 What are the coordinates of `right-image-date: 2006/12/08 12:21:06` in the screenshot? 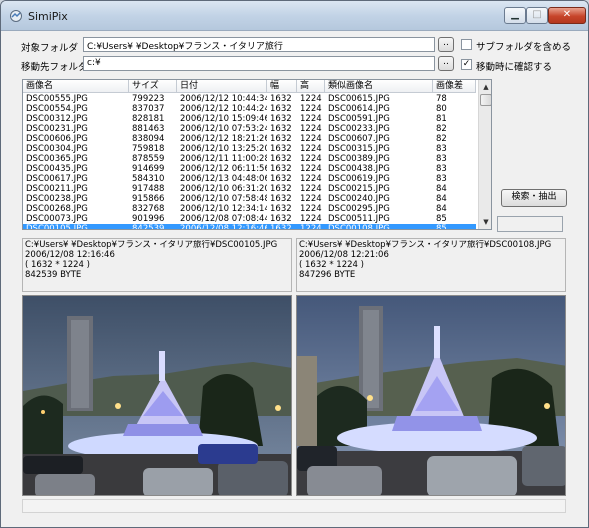 It's located at (344, 255).